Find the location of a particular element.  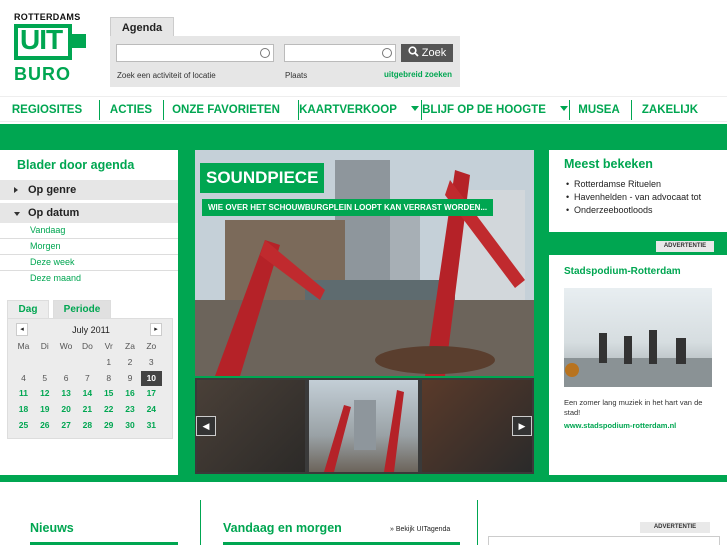

nav-label: ONZE FAVORIETEN is located at coordinates (226, 110).